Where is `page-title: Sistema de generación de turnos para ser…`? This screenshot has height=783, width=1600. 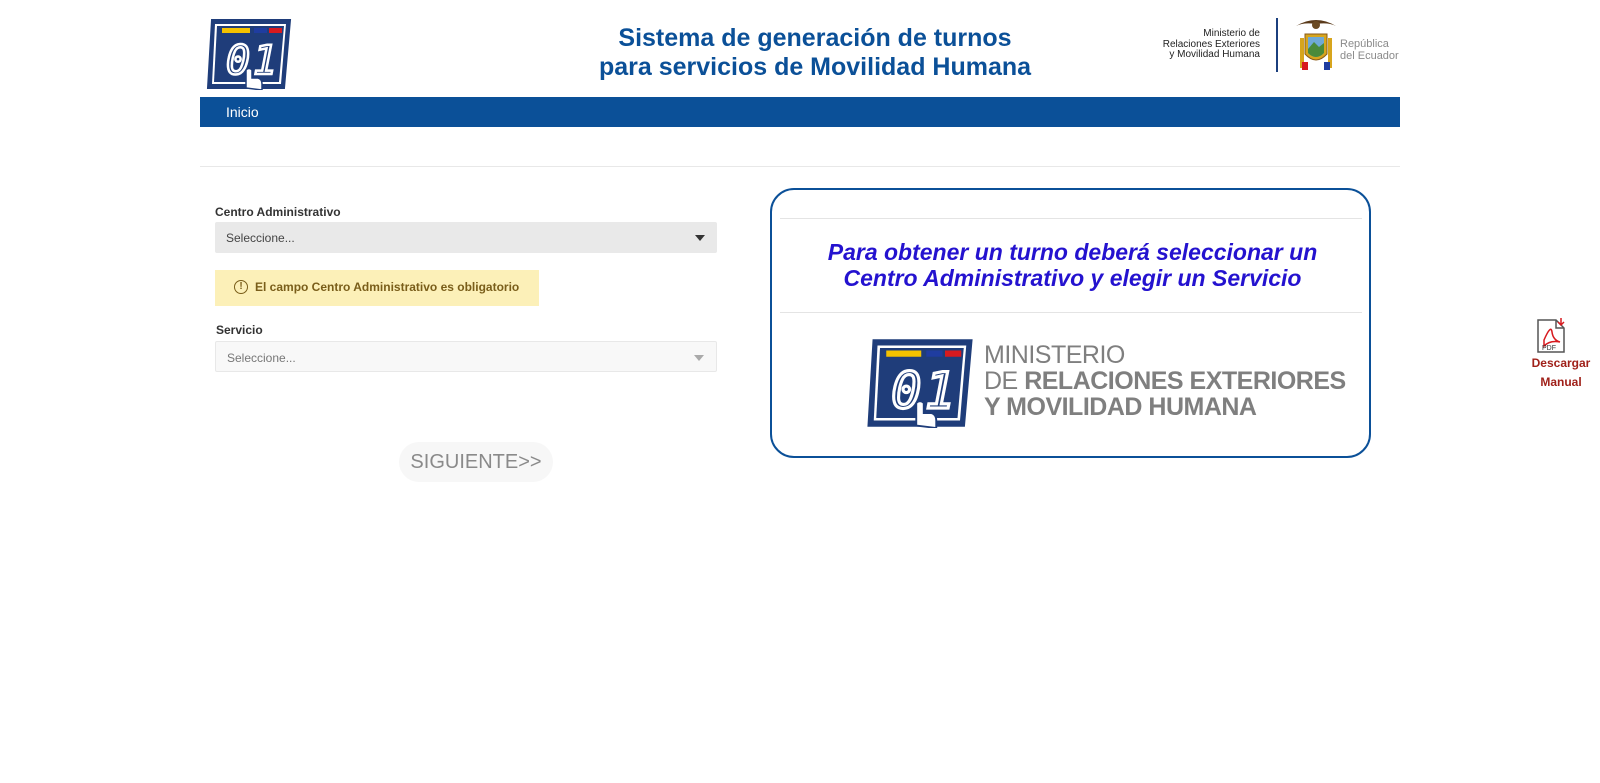 page-title: Sistema de generación de turnos para ser… is located at coordinates (815, 53).